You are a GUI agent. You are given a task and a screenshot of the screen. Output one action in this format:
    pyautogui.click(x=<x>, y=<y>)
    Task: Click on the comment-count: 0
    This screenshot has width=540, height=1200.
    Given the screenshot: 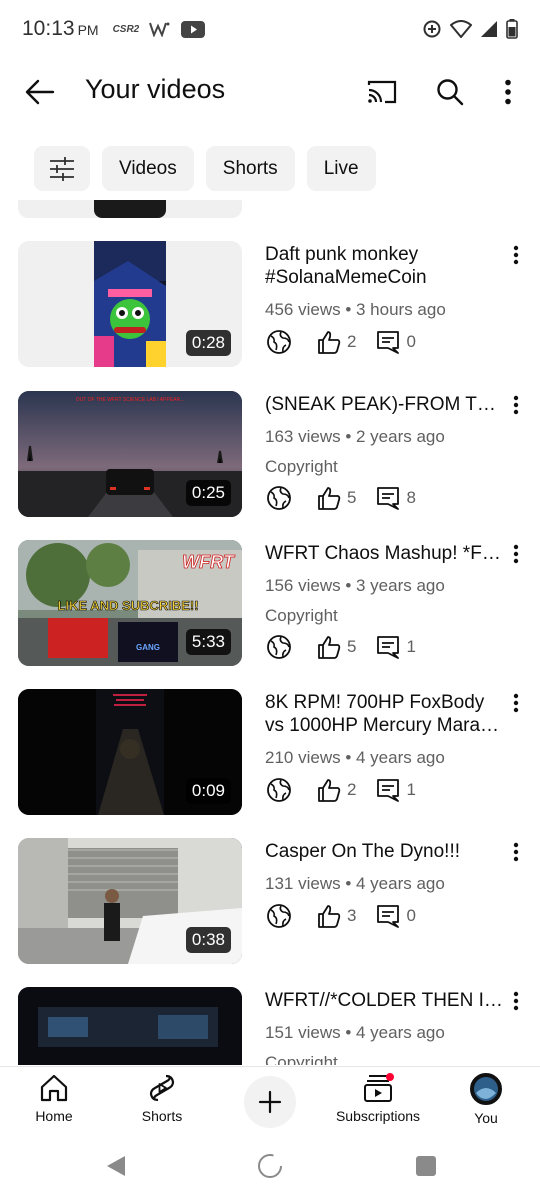 What is the action you would take?
    pyautogui.click(x=411, y=341)
    